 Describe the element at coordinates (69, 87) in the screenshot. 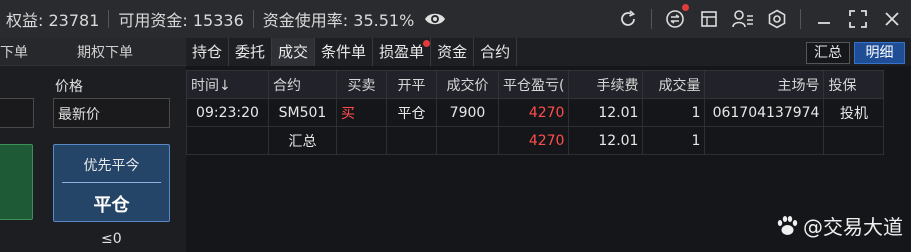

I see `price-label: 价格` at that location.